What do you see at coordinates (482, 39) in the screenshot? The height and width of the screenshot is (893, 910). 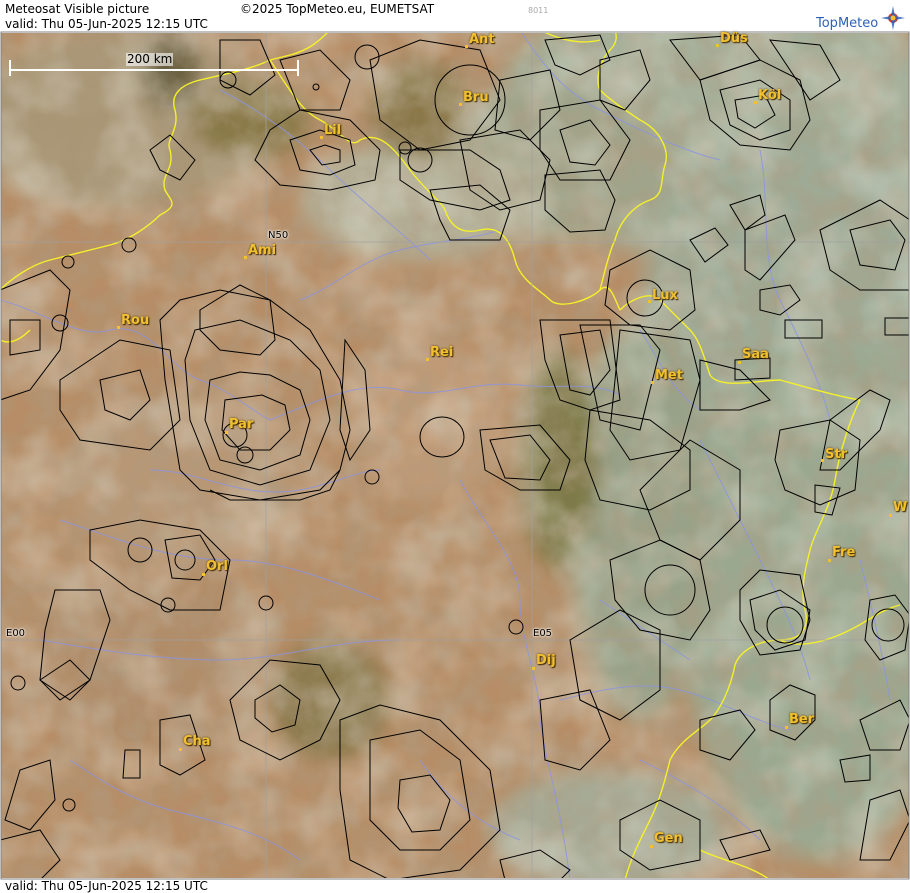 I see `city-label: Ant` at bounding box center [482, 39].